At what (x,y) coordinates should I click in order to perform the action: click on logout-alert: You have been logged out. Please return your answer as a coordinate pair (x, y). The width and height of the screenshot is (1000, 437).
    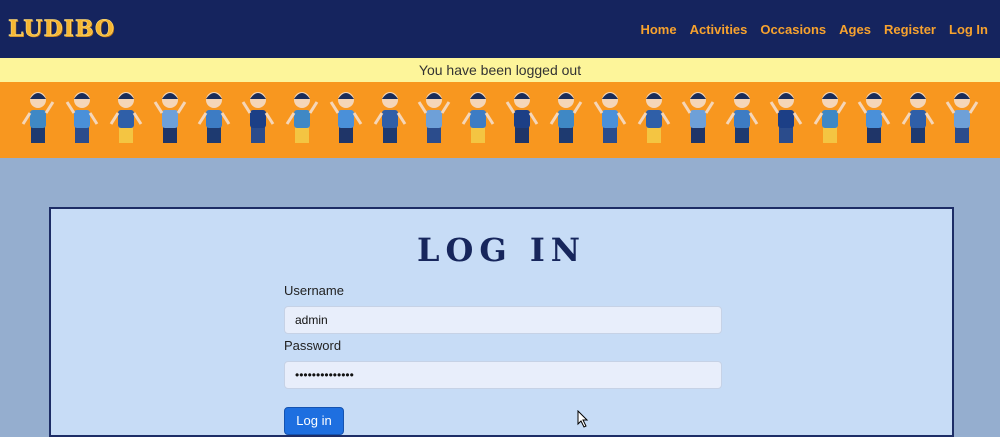
    Looking at the image, I should click on (500, 70).